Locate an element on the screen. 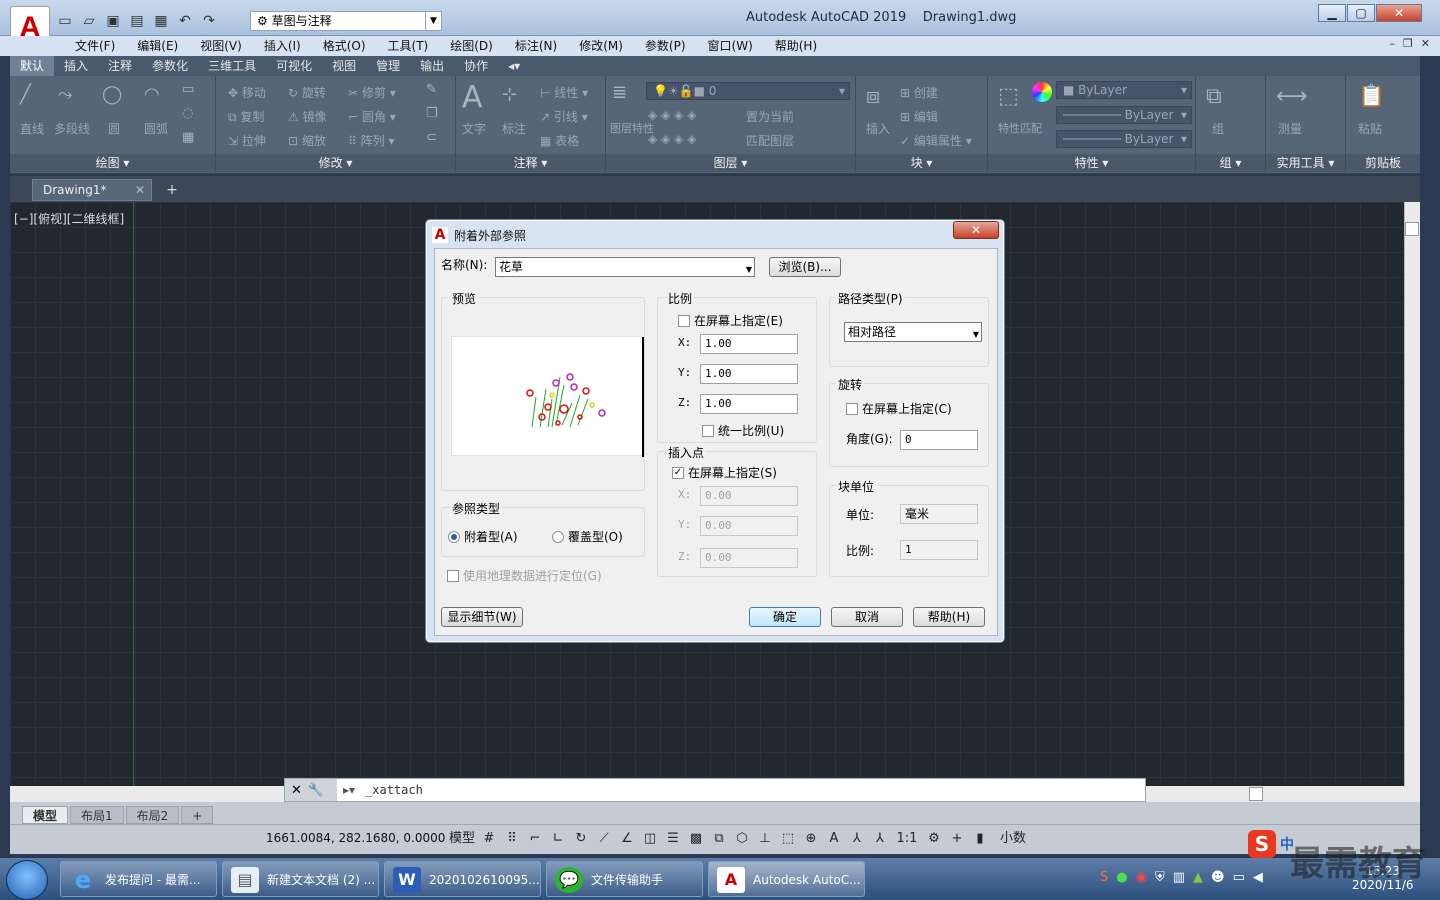 This screenshot has width=1440, height=900. menu-window: 窗口(W) is located at coordinates (730, 46).